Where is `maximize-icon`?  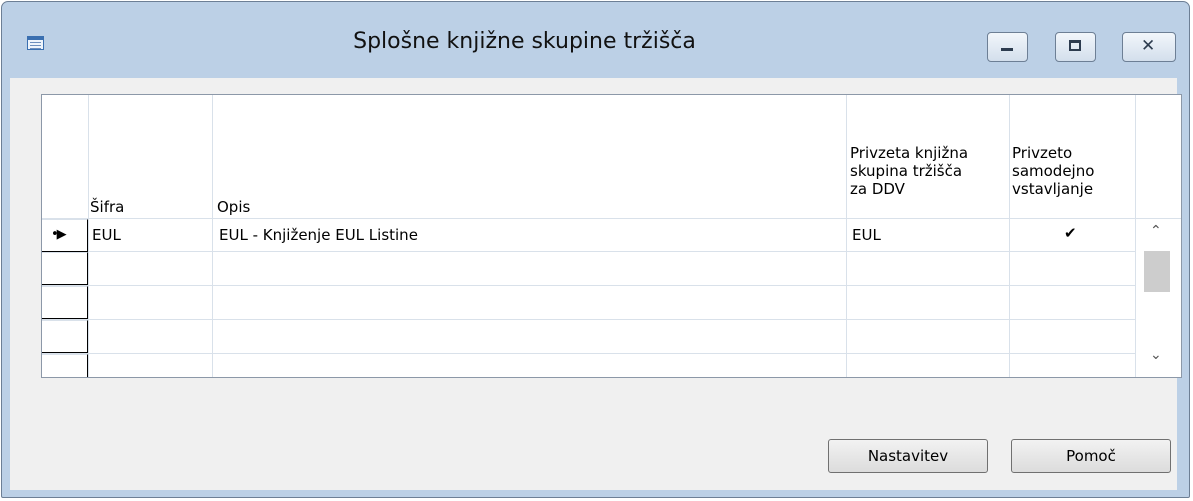
maximize-icon is located at coordinates (1075, 45).